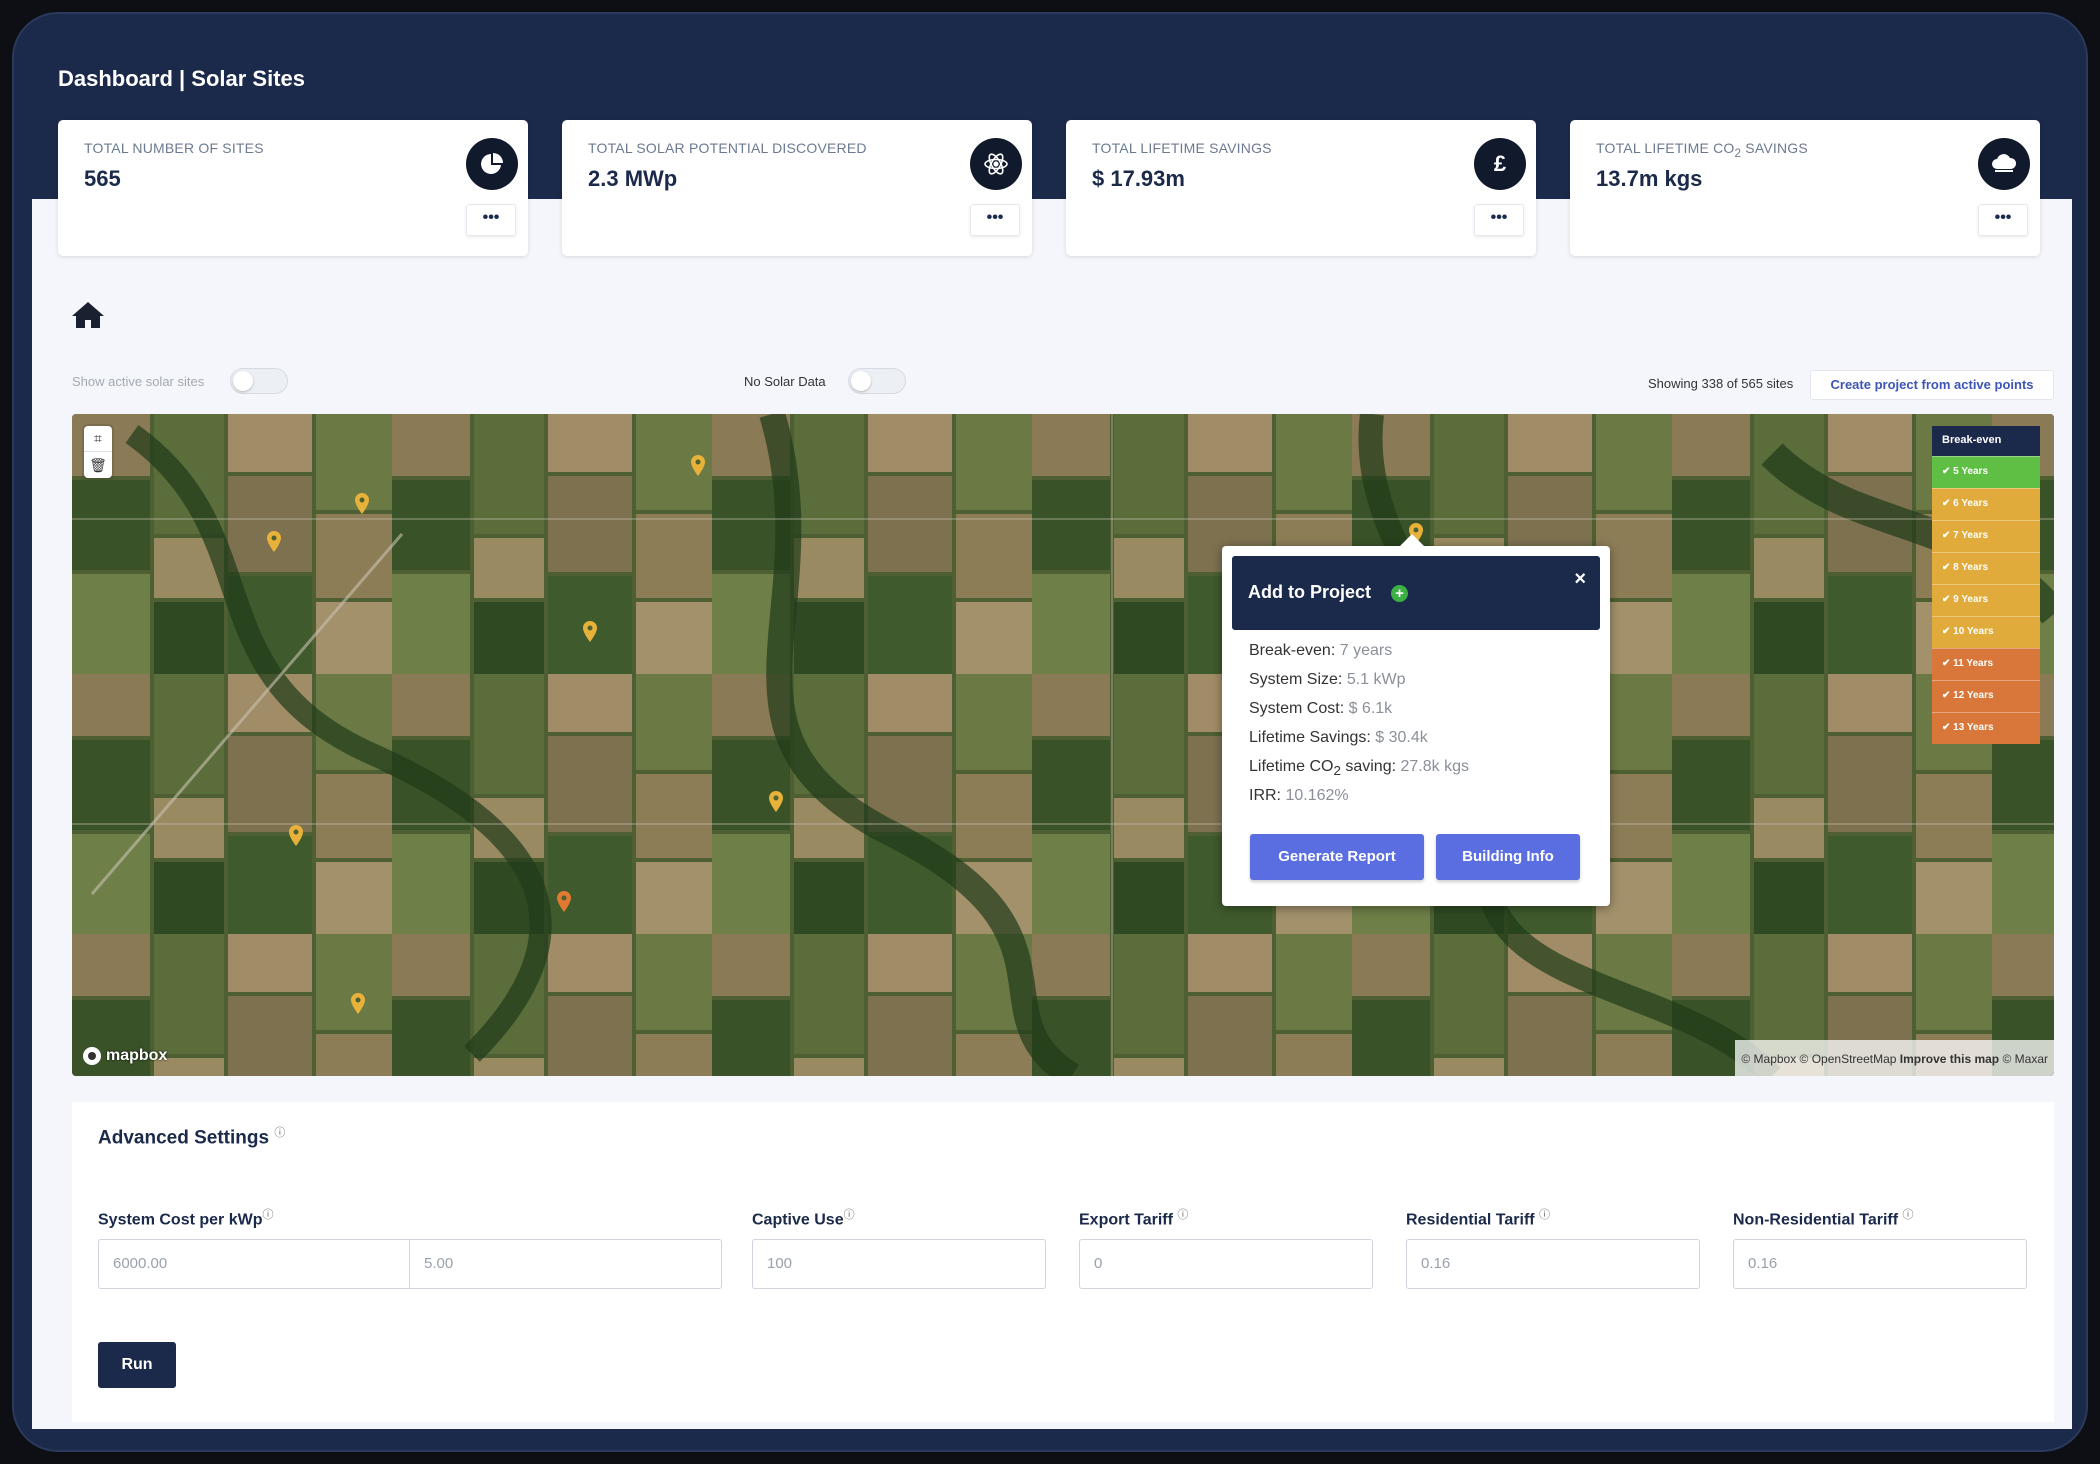 This screenshot has width=2100, height=1464. I want to click on export-tariff-input: 0, so click(1226, 1264).